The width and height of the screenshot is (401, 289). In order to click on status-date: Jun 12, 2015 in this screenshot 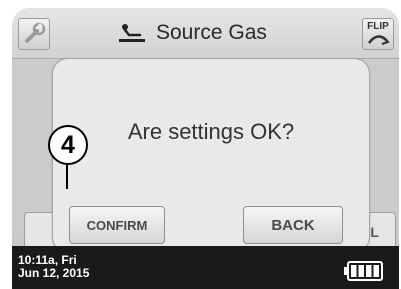, I will do `click(54, 273)`.